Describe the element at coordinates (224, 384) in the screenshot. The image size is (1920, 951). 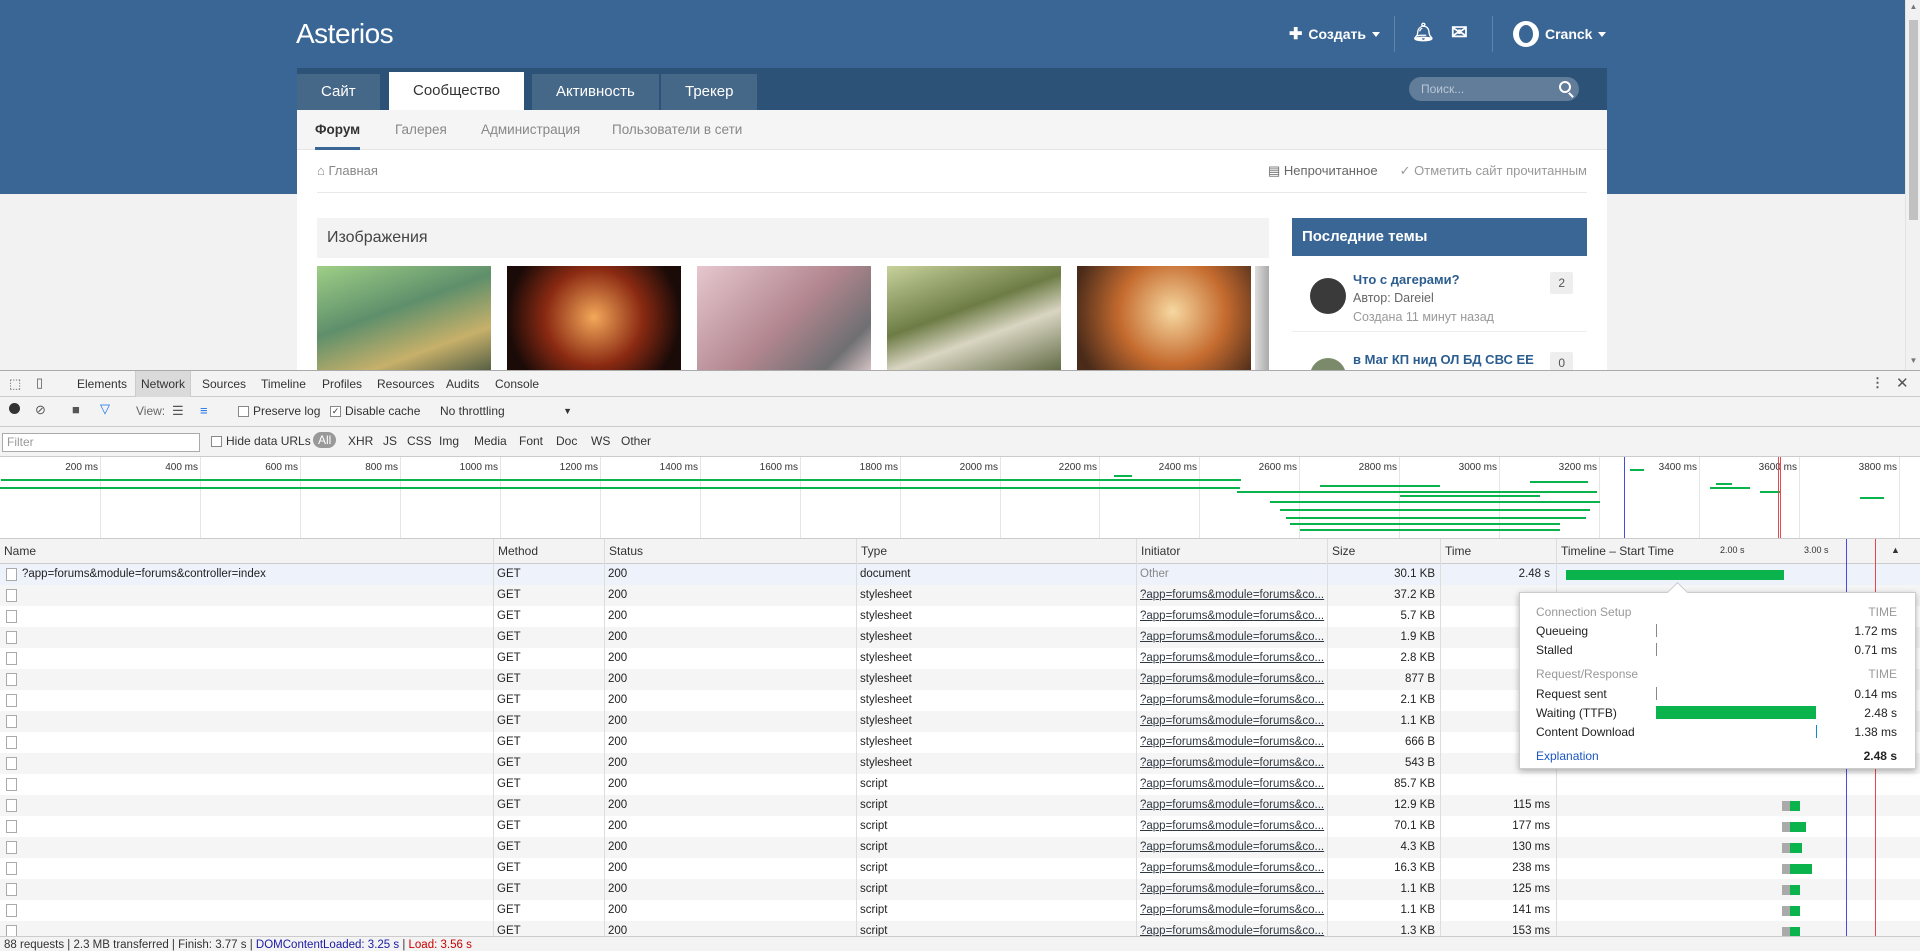
I see `tab-sources: Sources` at that location.